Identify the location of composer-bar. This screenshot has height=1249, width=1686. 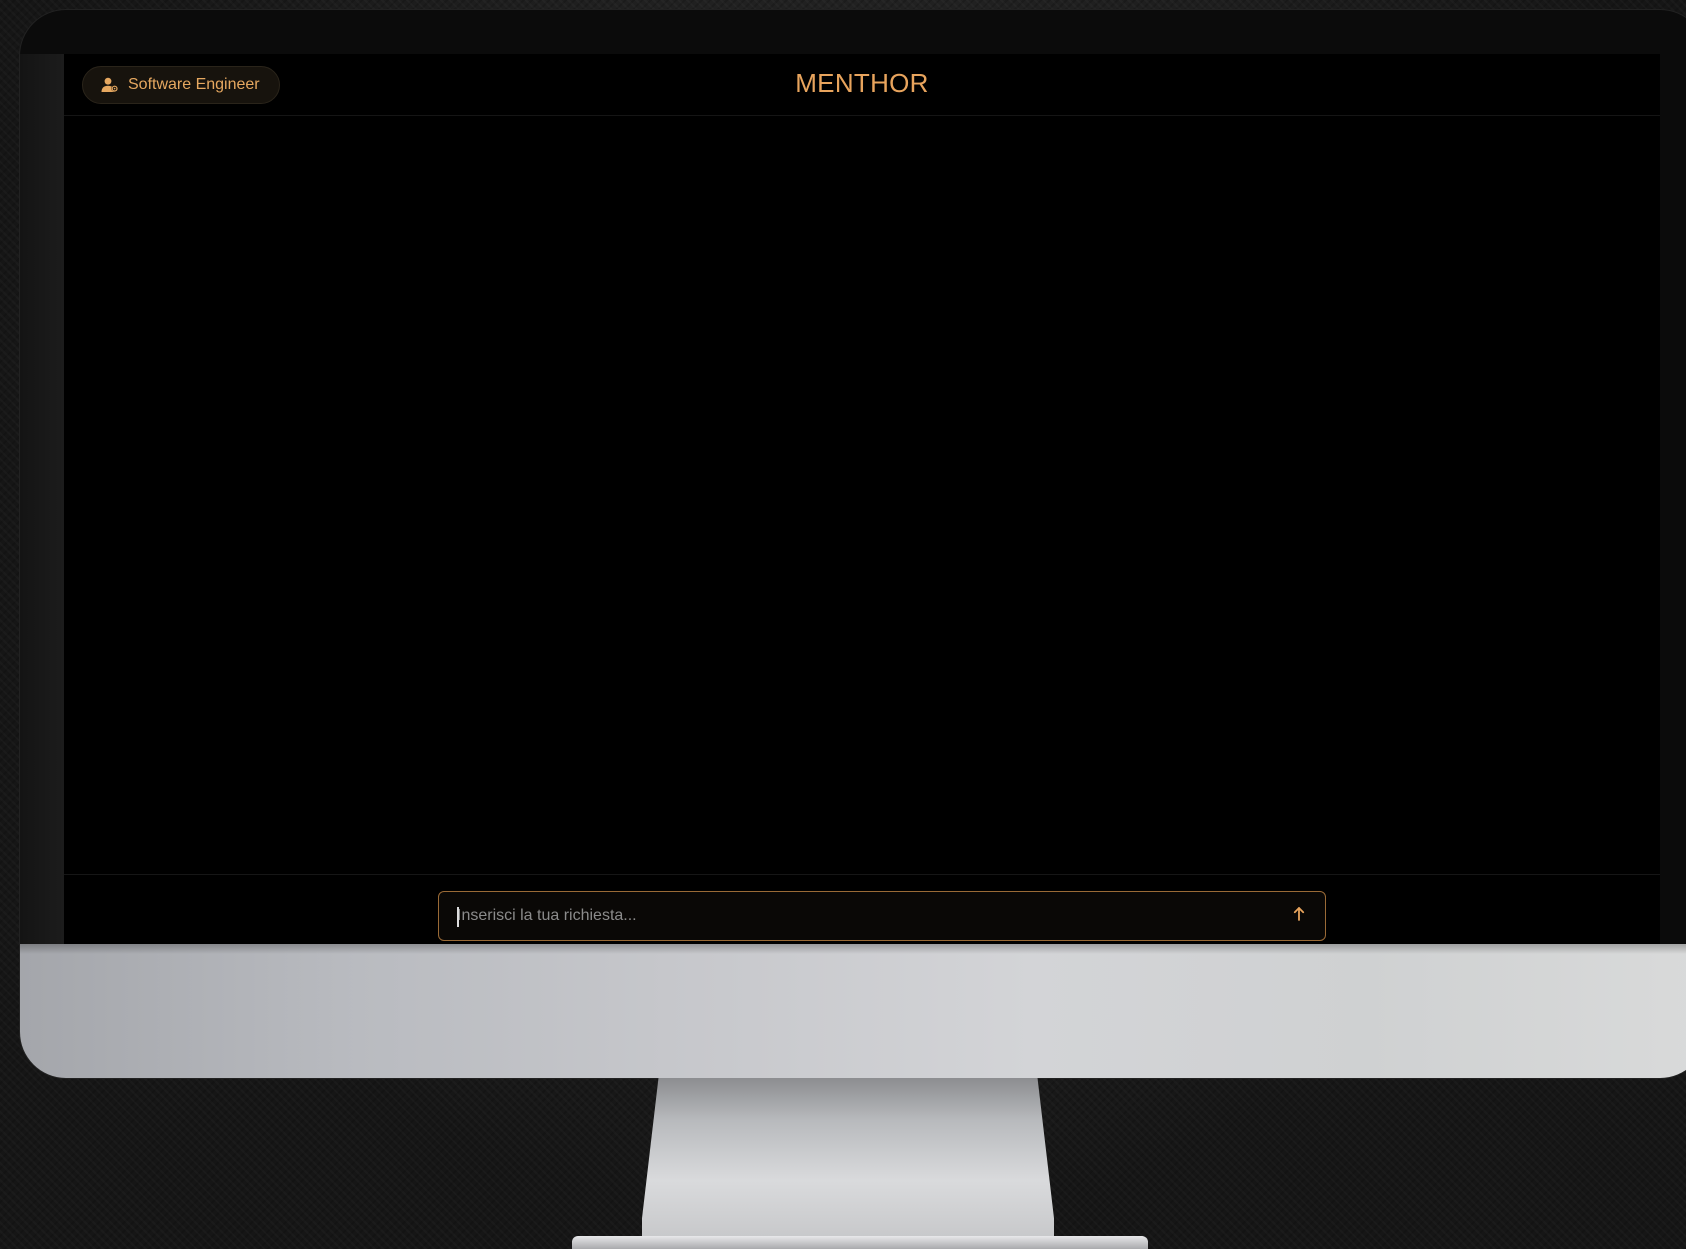
(862, 909).